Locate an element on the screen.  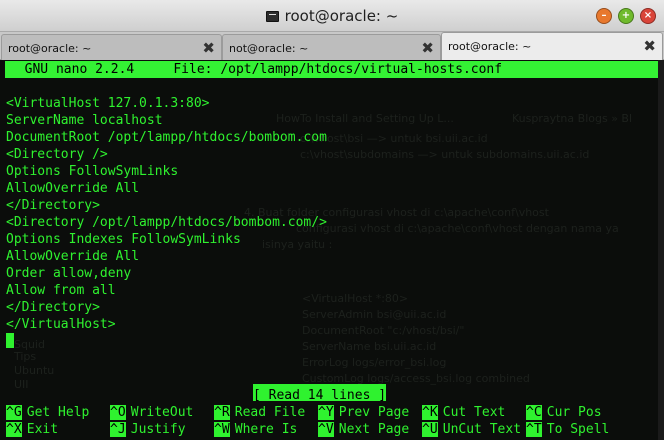
file-line: Allow from all is located at coordinates (61, 290).